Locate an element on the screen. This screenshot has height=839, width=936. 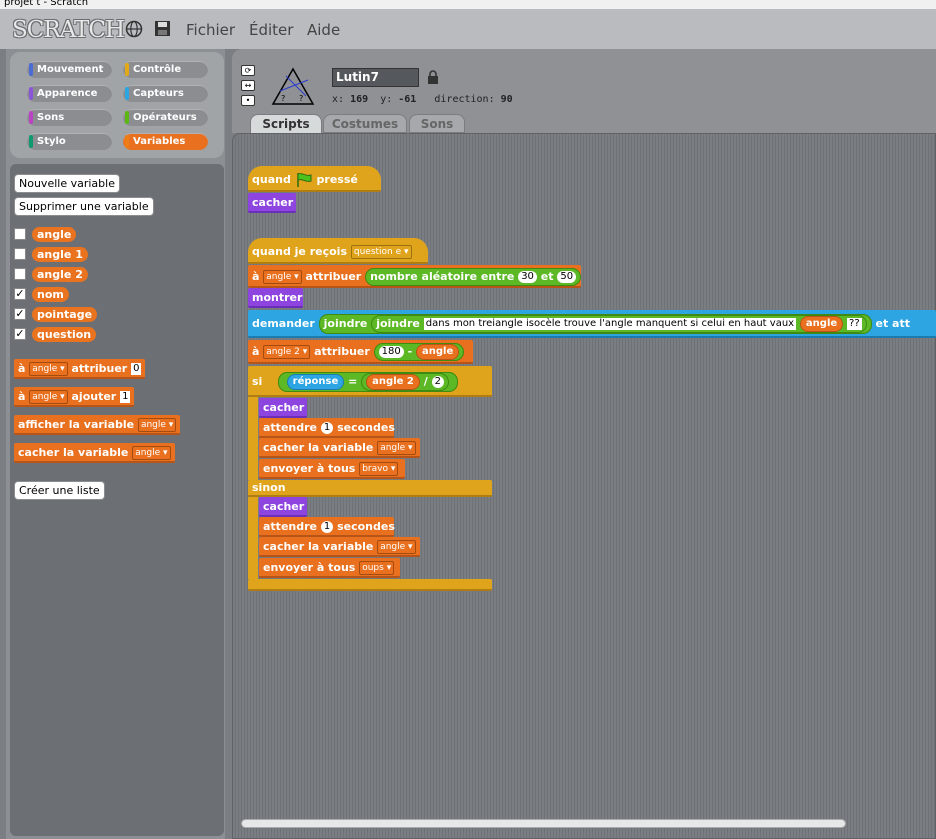
category-label: Apparence is located at coordinates (67, 93).